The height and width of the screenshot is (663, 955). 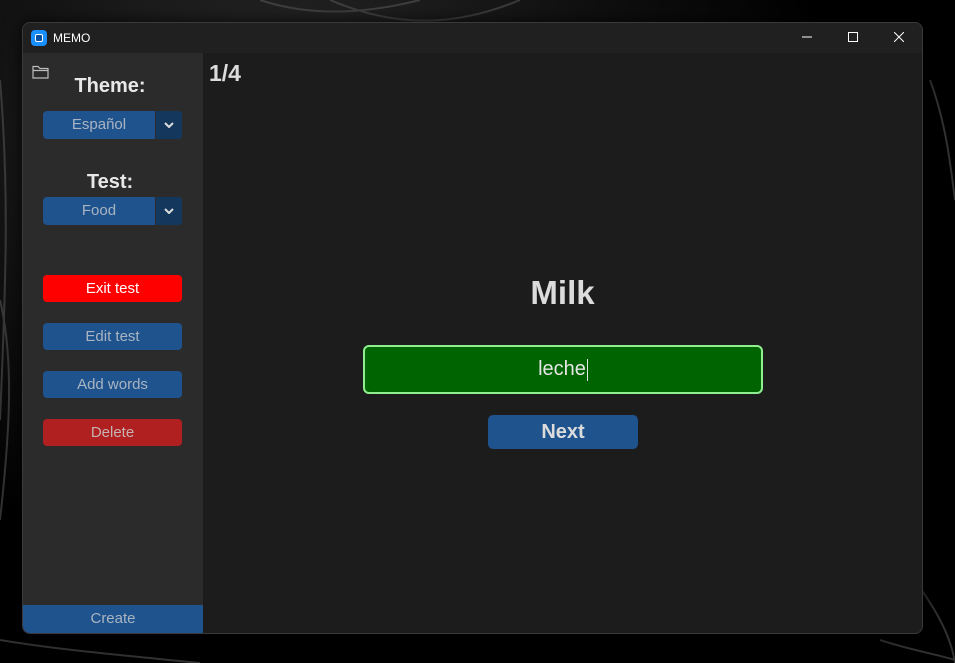 I want to click on close-button, so click(x=899, y=38).